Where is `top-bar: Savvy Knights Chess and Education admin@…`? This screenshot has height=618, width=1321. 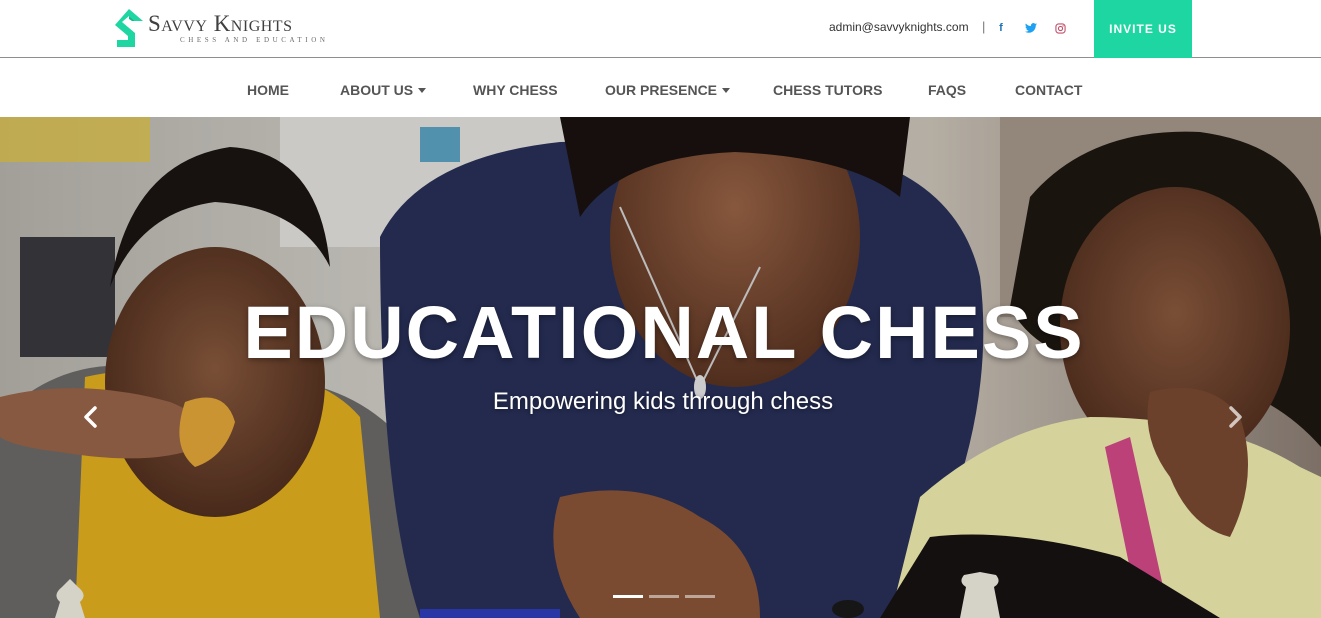
top-bar: Savvy Knights Chess and Education admin@… is located at coordinates (660, 29).